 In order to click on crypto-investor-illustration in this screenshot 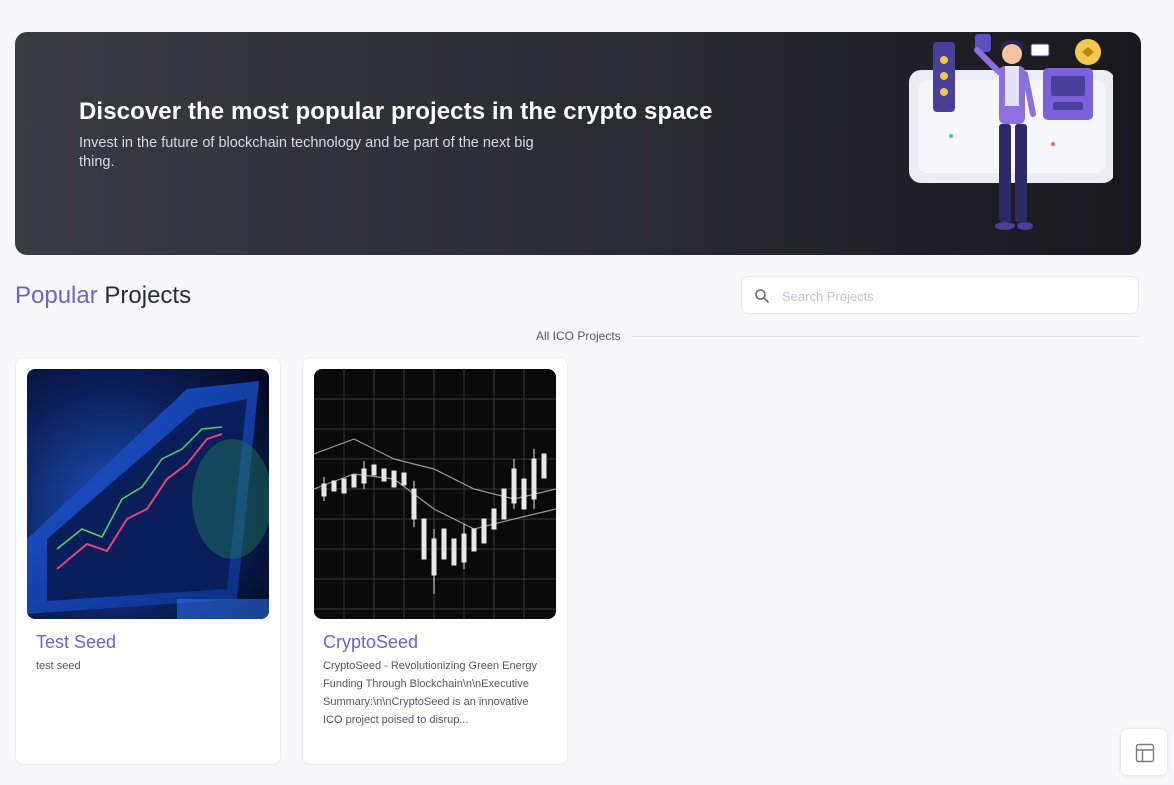, I will do `click(1011, 132)`.